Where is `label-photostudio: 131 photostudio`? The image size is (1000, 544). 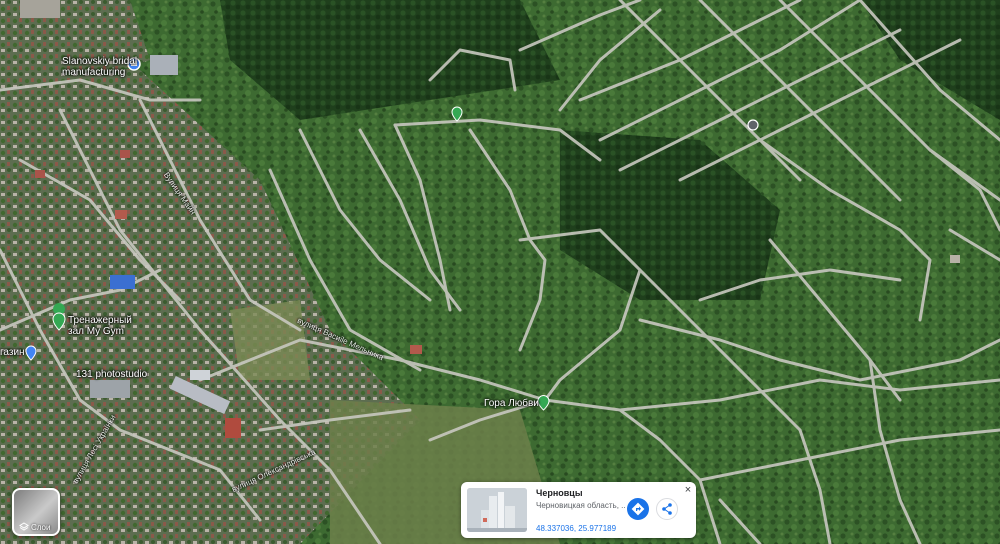 label-photostudio: 131 photostudio is located at coordinates (111, 374).